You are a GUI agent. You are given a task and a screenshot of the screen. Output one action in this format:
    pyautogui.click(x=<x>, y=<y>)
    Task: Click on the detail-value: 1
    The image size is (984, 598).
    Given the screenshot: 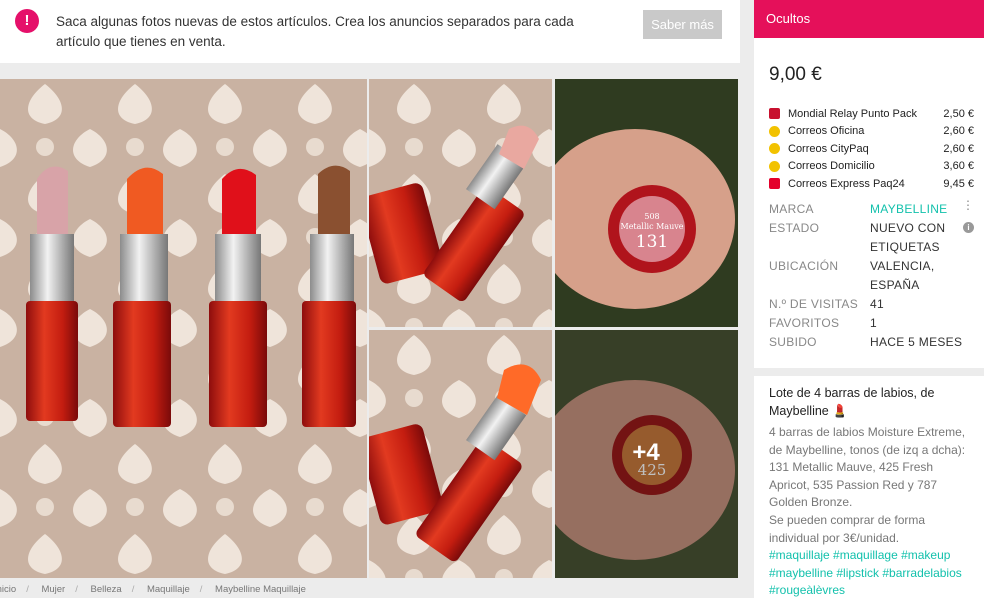 What is the action you would take?
    pyautogui.click(x=873, y=323)
    